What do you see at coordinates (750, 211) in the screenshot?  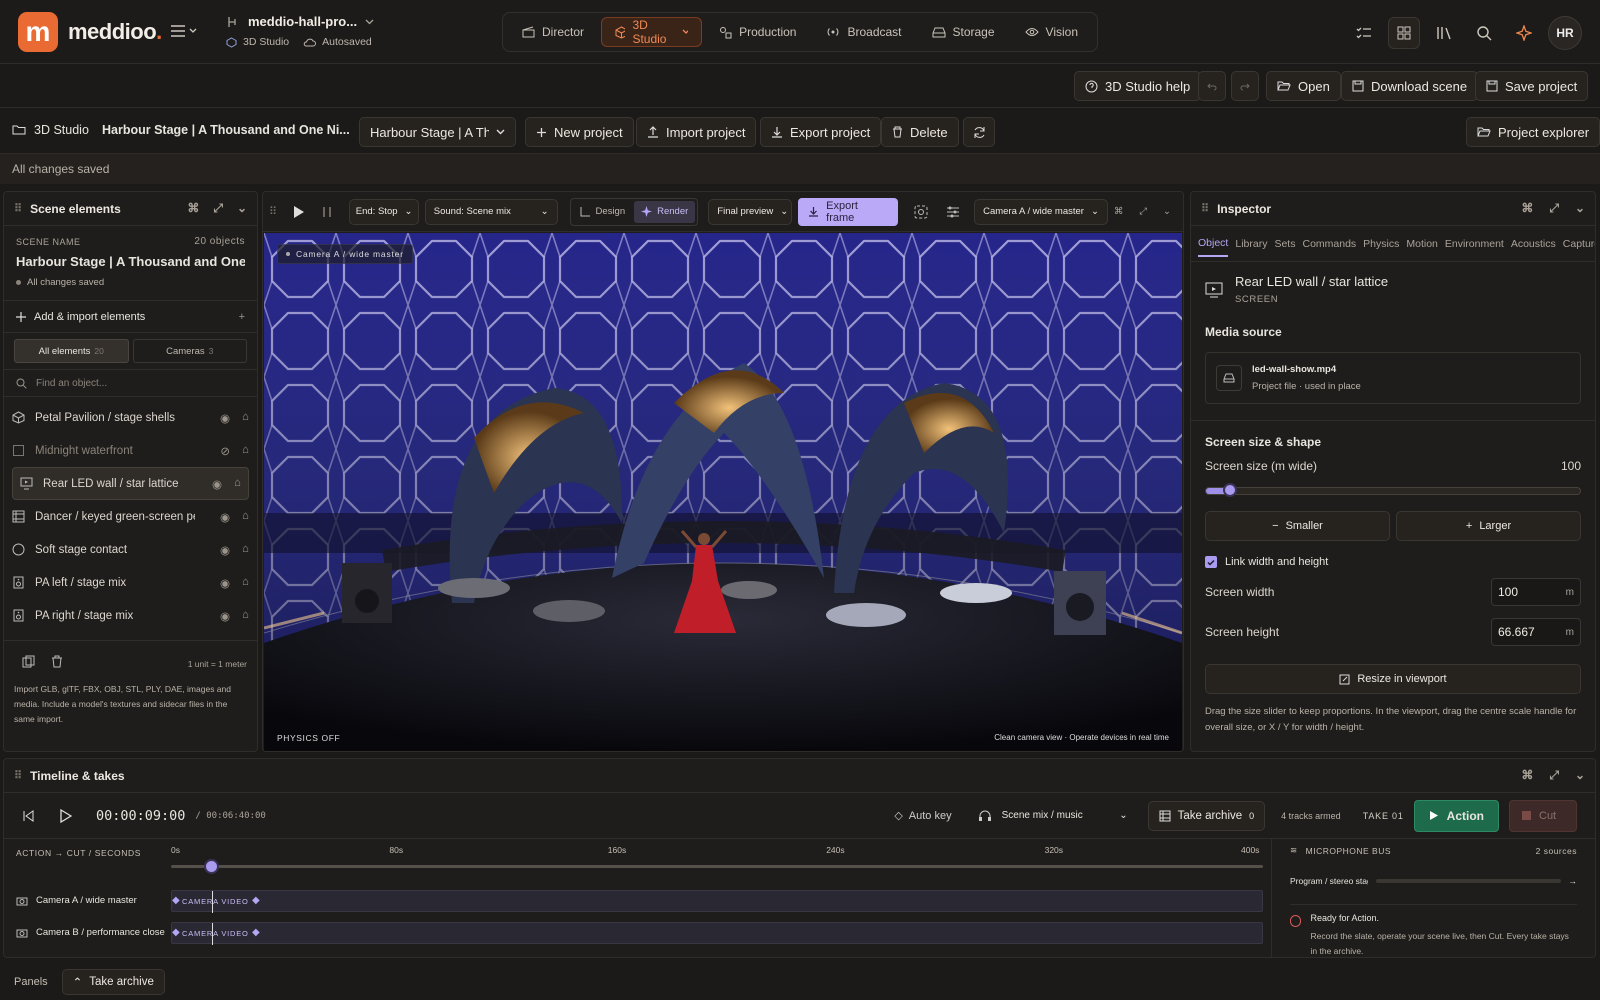 I see `preview-select: Final preview ⌄` at bounding box center [750, 211].